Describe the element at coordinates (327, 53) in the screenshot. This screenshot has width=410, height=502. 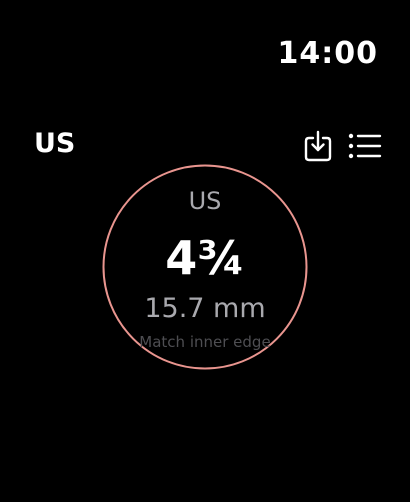
I see `status-time: 14:00` at that location.